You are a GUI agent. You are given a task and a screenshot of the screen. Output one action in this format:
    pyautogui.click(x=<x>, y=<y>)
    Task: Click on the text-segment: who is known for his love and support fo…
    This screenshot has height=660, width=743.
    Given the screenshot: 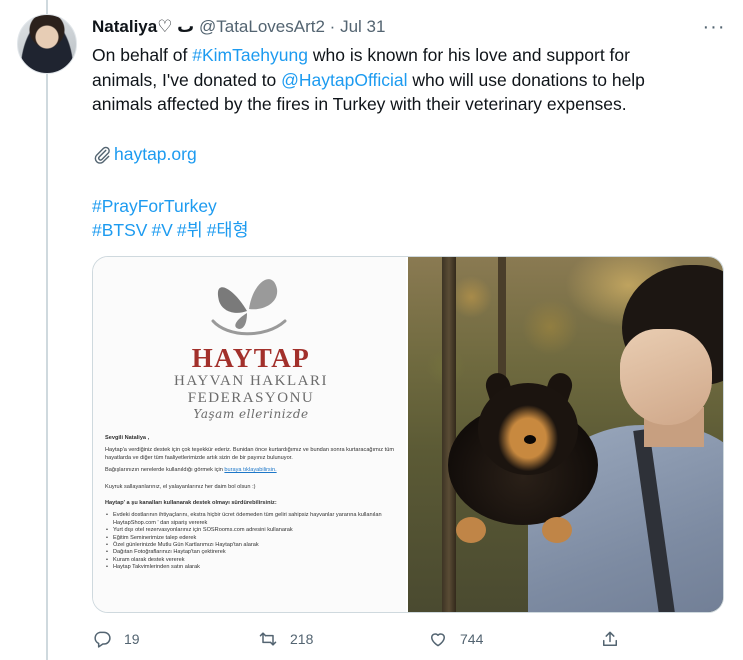 What is the action you would take?
    pyautogui.click(x=469, y=55)
    